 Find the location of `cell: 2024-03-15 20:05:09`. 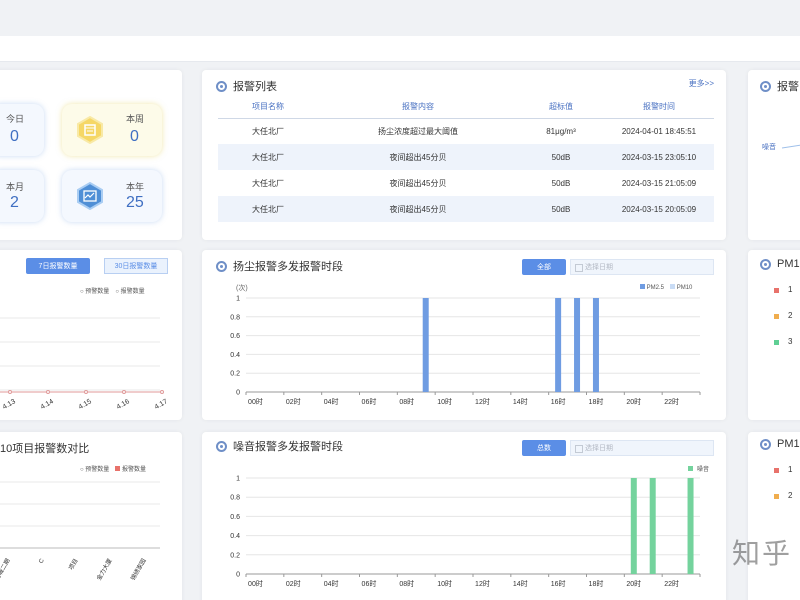

cell: 2024-03-15 20:05:09 is located at coordinates (659, 209).